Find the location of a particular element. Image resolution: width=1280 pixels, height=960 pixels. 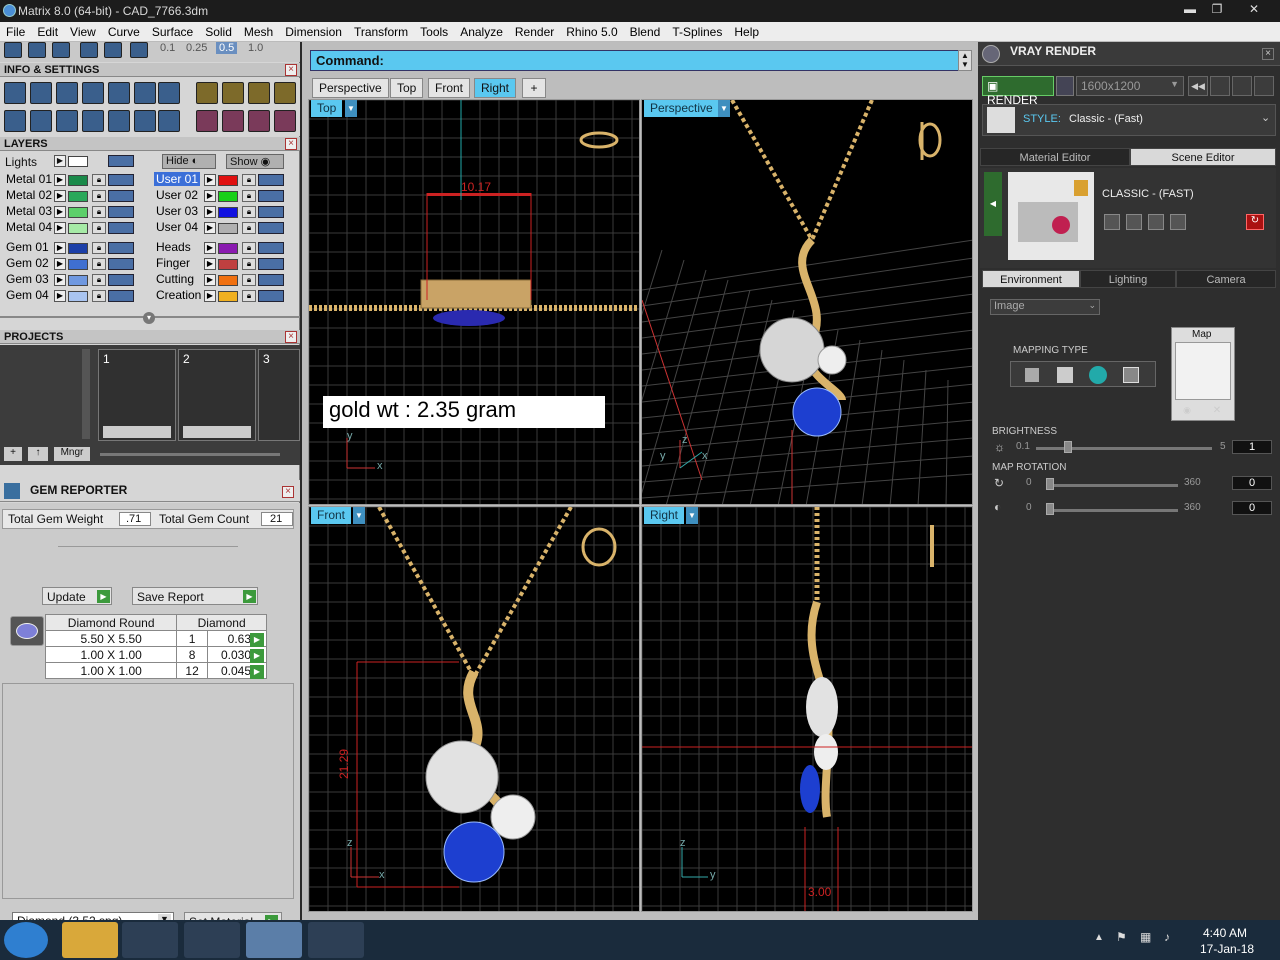

collapse-icon: ▾ is located at coordinates (149, 318).